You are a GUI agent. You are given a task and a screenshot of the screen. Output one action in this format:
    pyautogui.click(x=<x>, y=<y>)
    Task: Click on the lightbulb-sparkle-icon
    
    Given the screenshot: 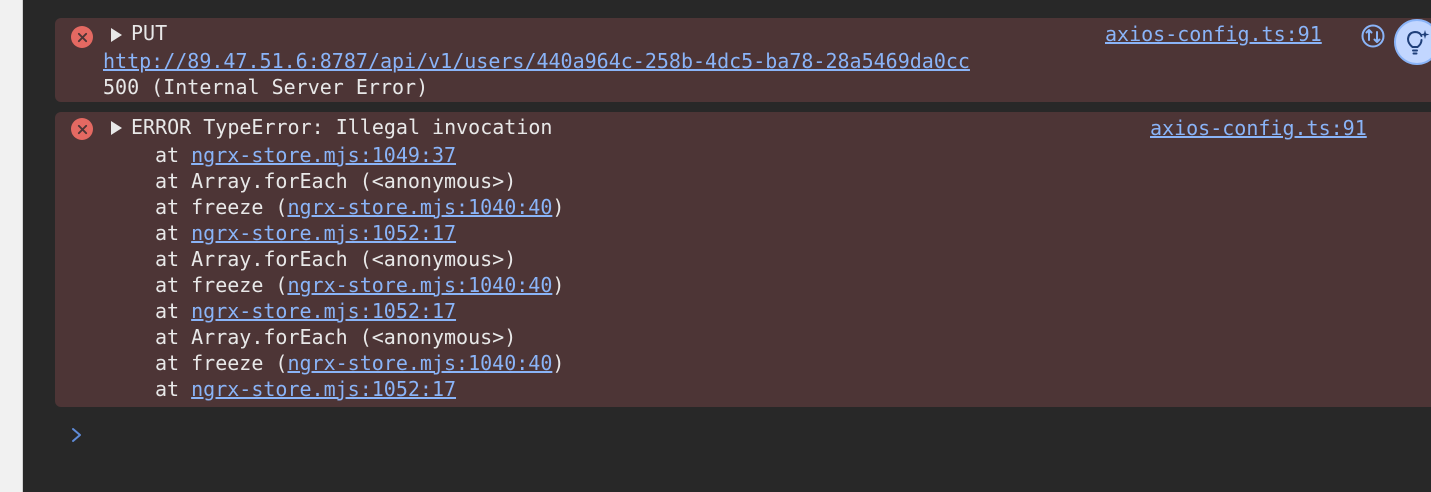 What is the action you would take?
    pyautogui.click(x=1418, y=42)
    